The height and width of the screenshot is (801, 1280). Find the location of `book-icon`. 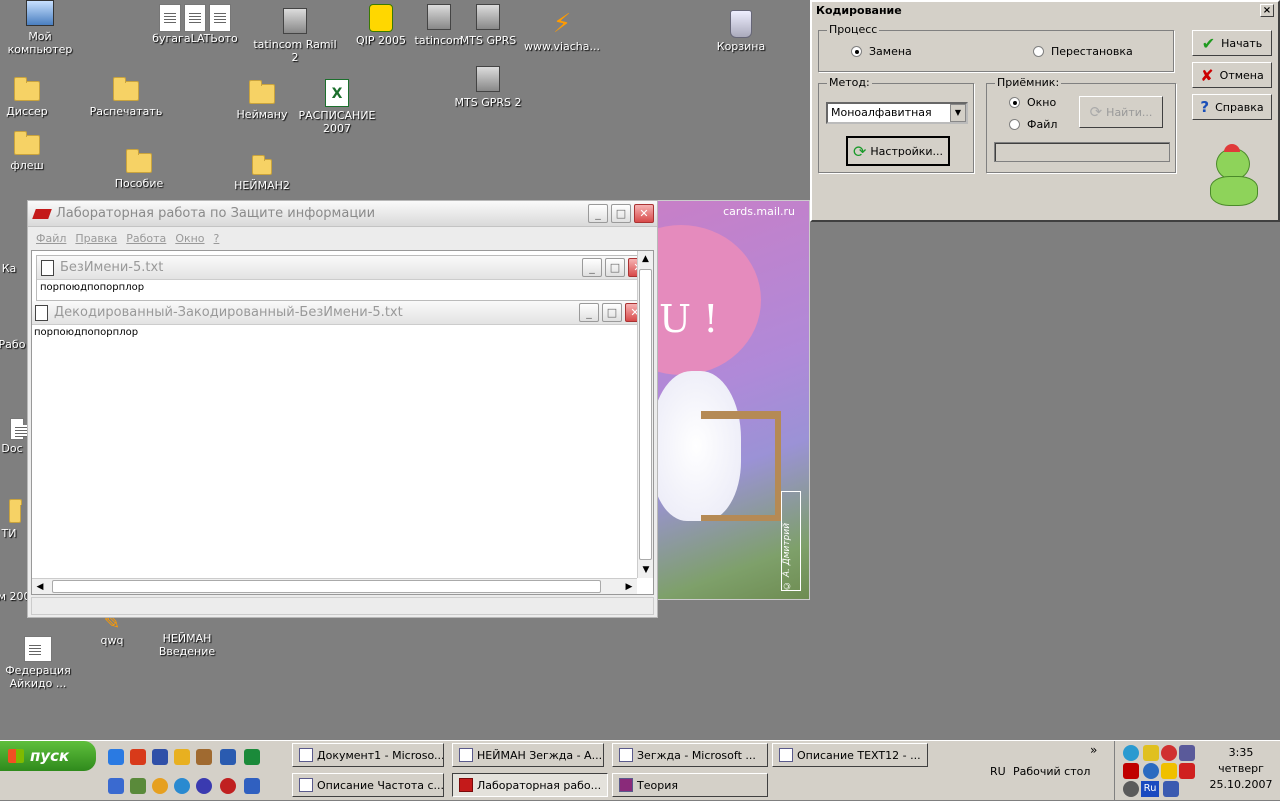

book-icon is located at coordinates (626, 785).